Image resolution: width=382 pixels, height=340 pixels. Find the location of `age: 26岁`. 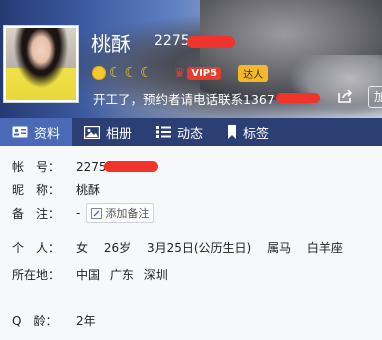

age: 26岁 is located at coordinates (117, 248).